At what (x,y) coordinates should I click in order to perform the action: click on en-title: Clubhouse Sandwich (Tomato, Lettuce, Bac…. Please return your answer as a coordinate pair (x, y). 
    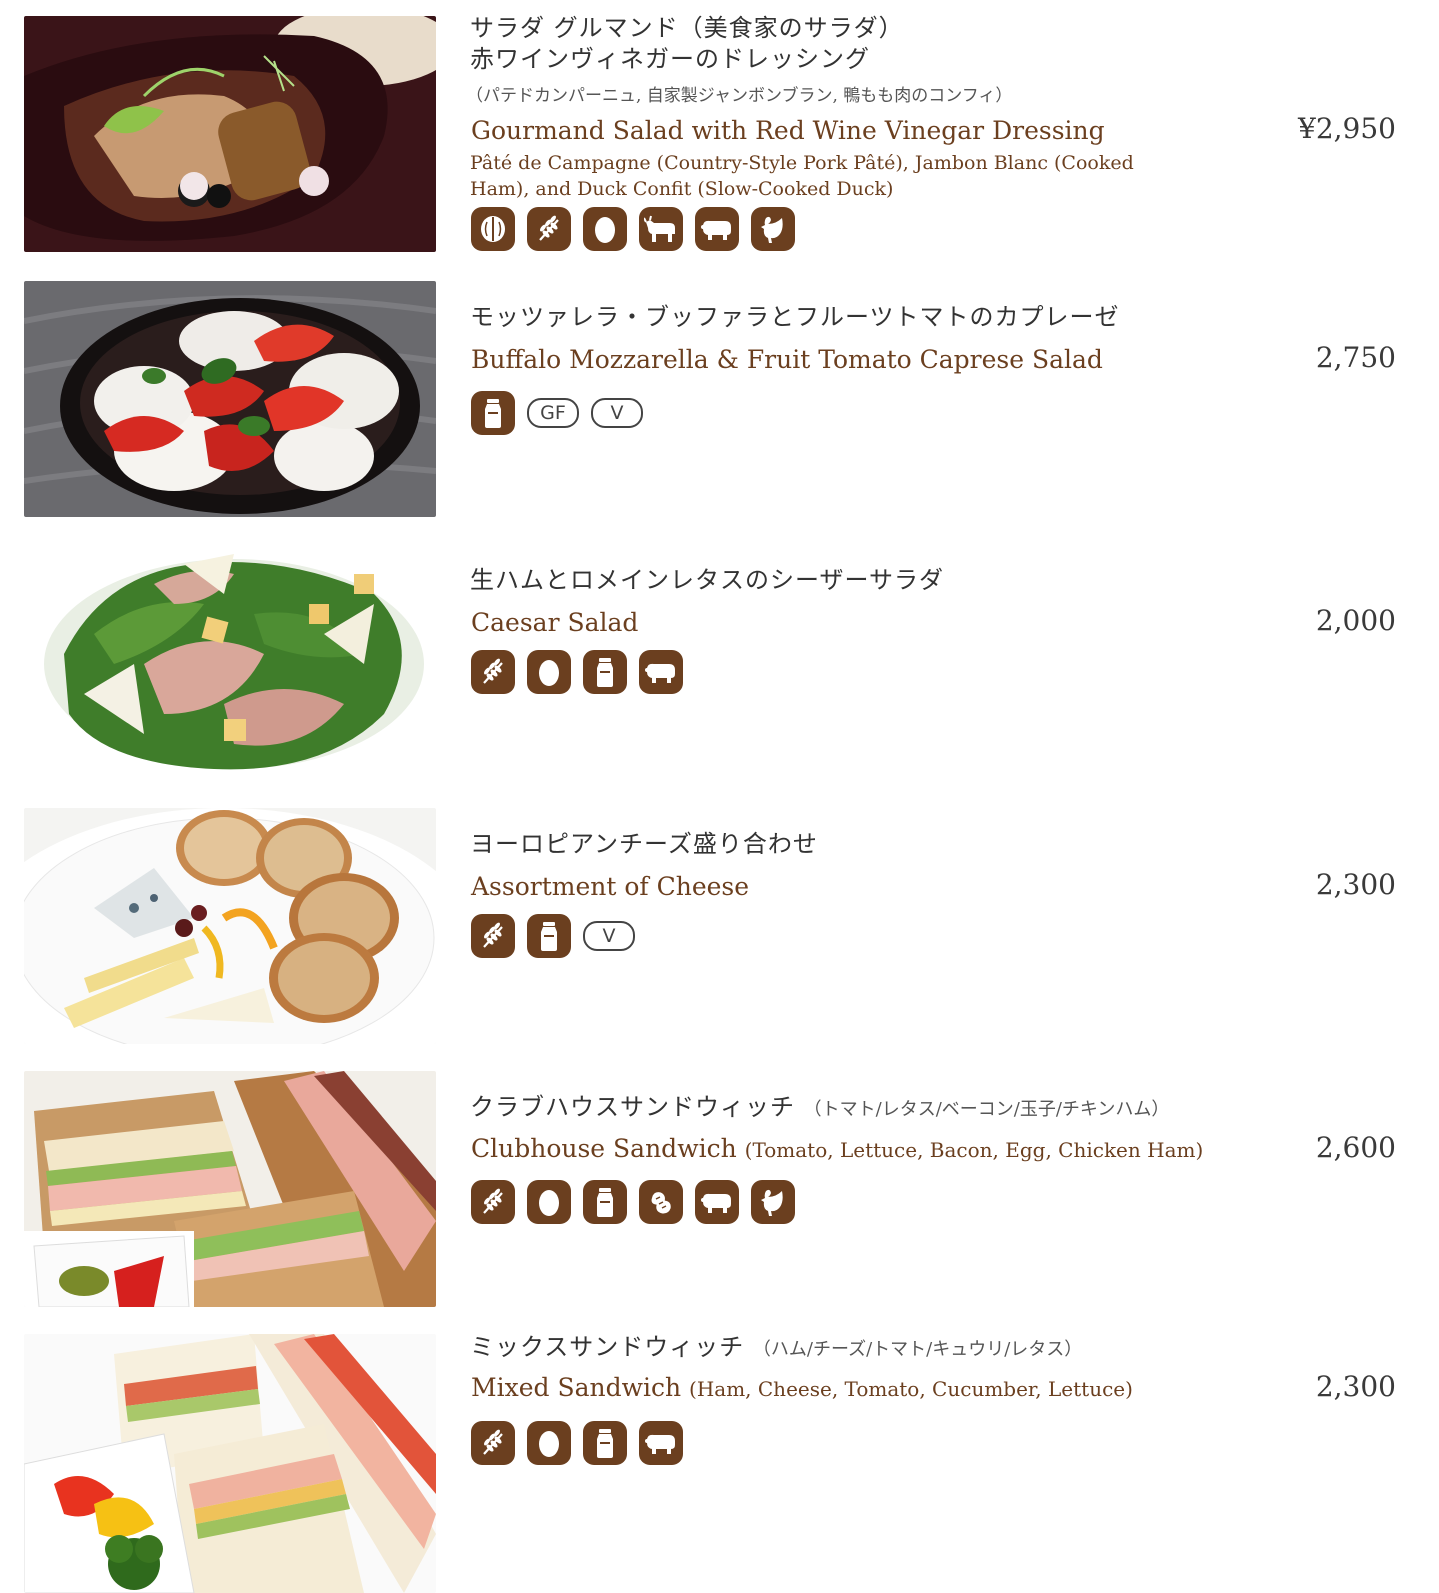
    Looking at the image, I should click on (837, 1149).